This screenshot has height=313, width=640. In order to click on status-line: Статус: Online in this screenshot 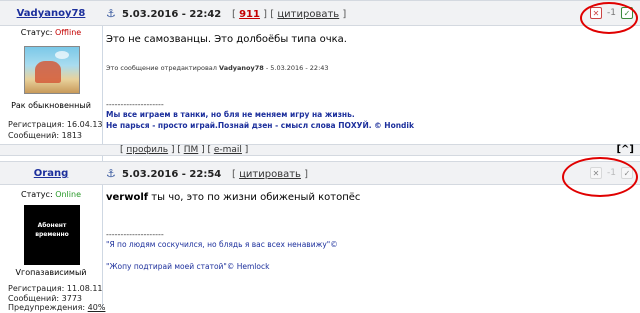, I will do `click(51, 194)`.